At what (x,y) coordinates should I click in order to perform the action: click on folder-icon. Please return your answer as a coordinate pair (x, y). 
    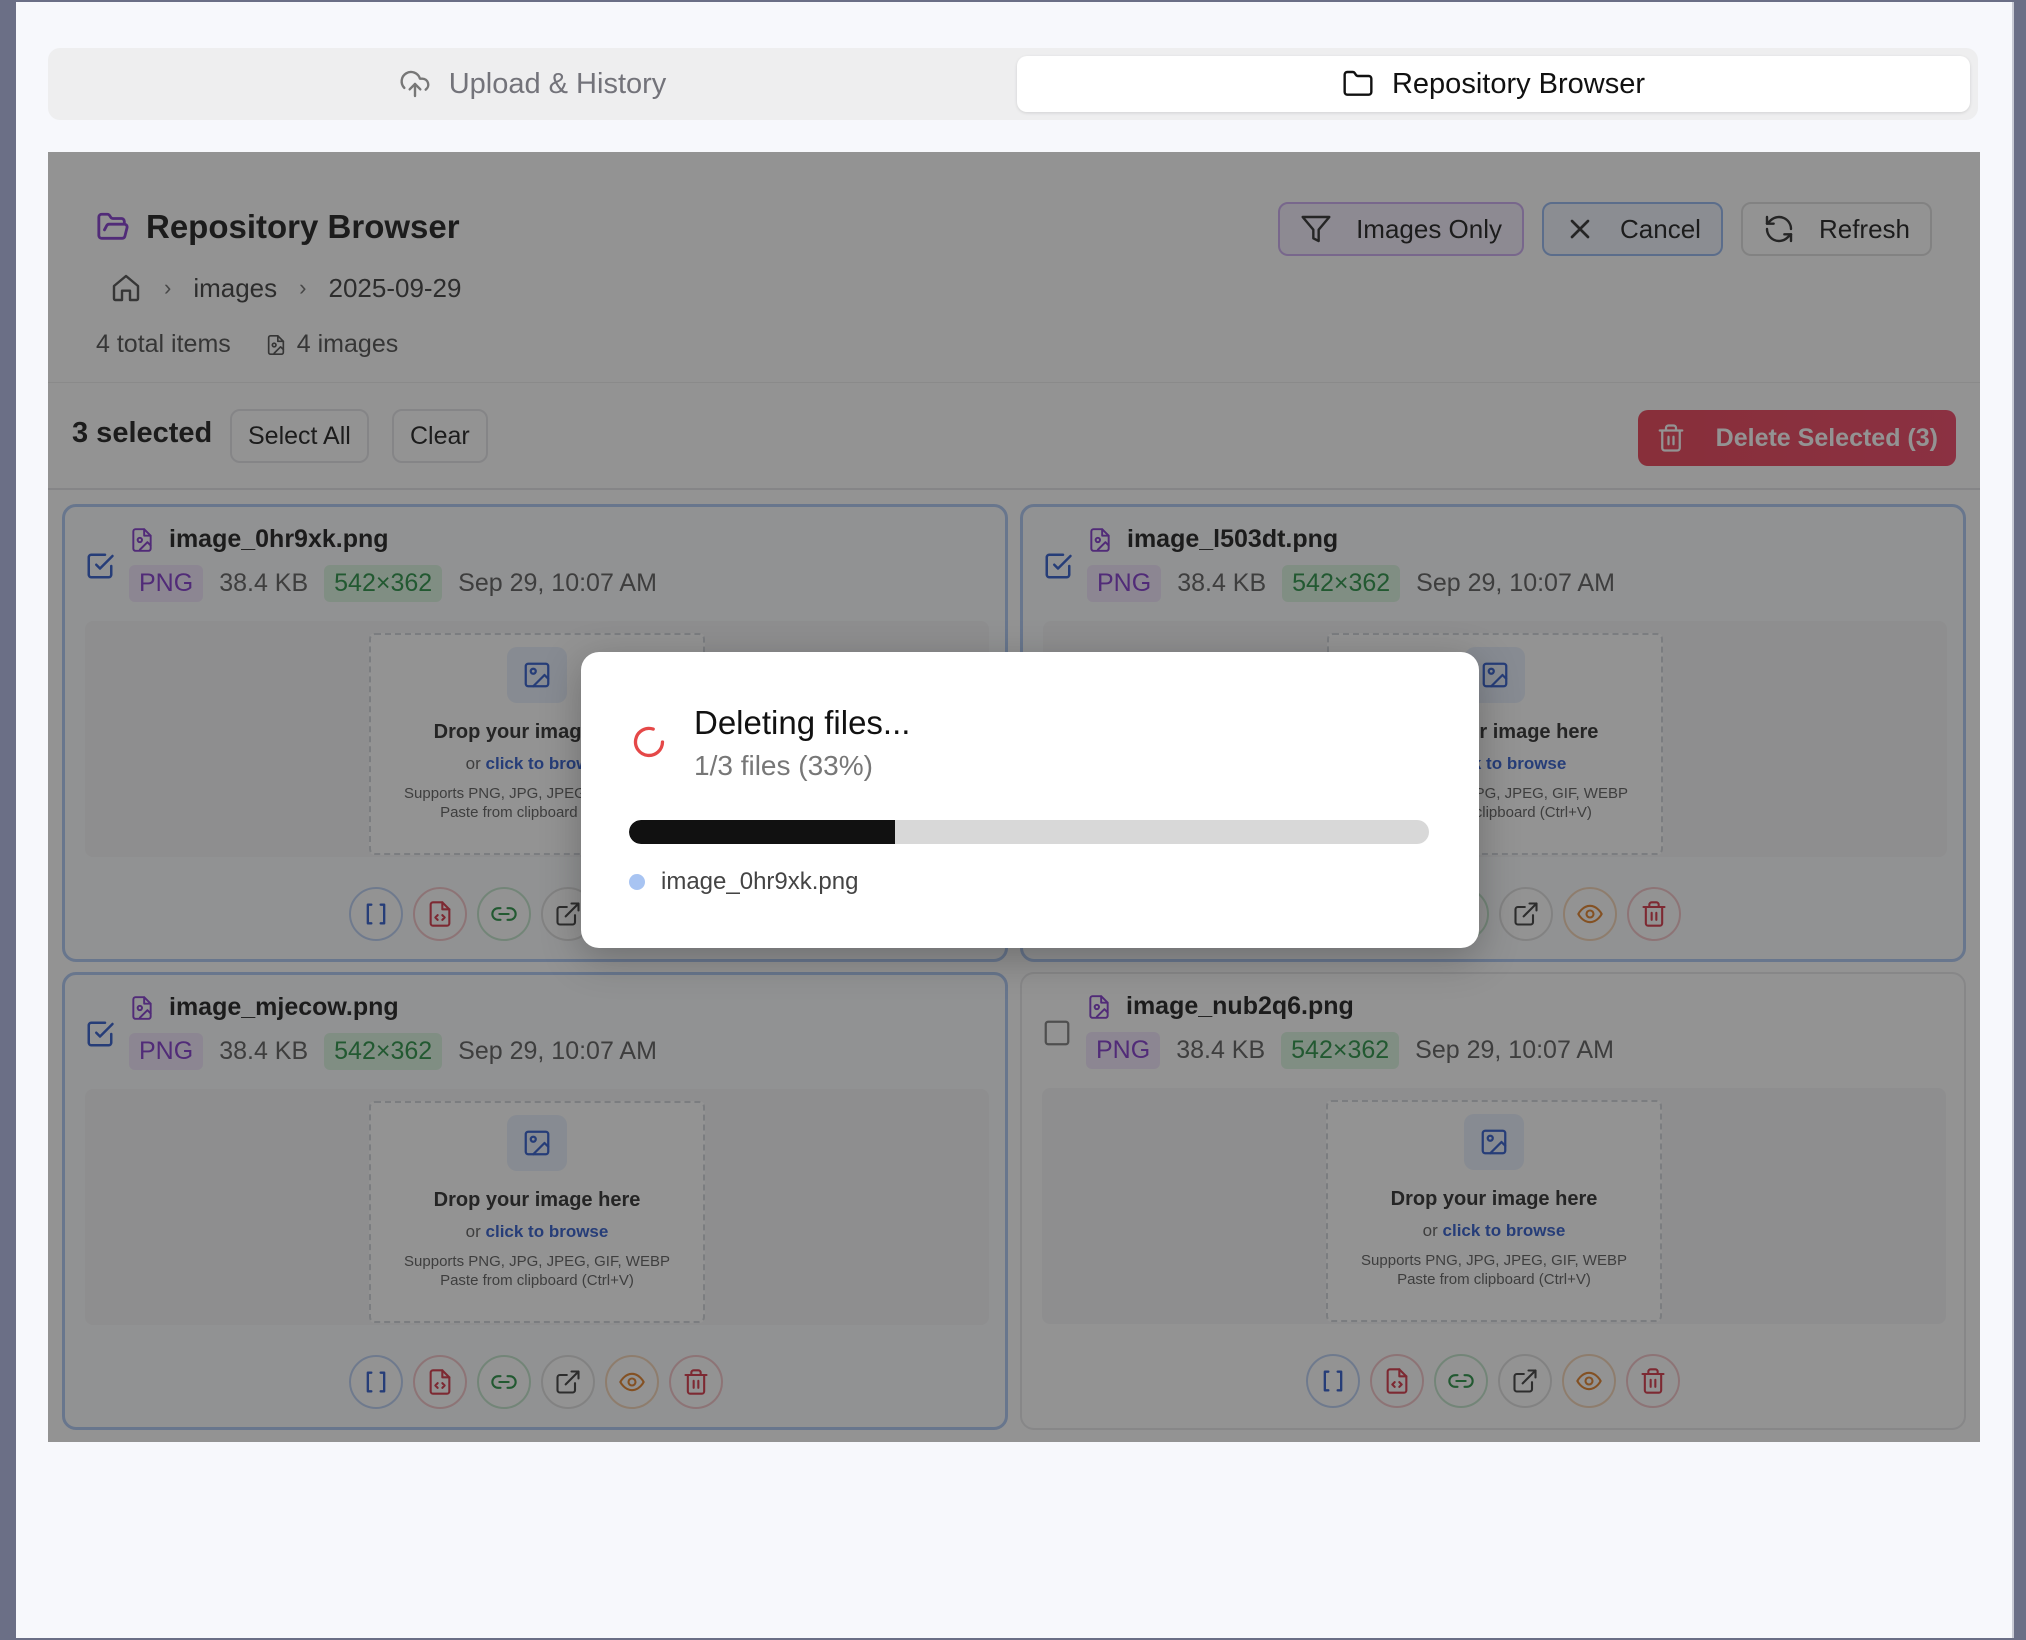
    Looking at the image, I should click on (1358, 83).